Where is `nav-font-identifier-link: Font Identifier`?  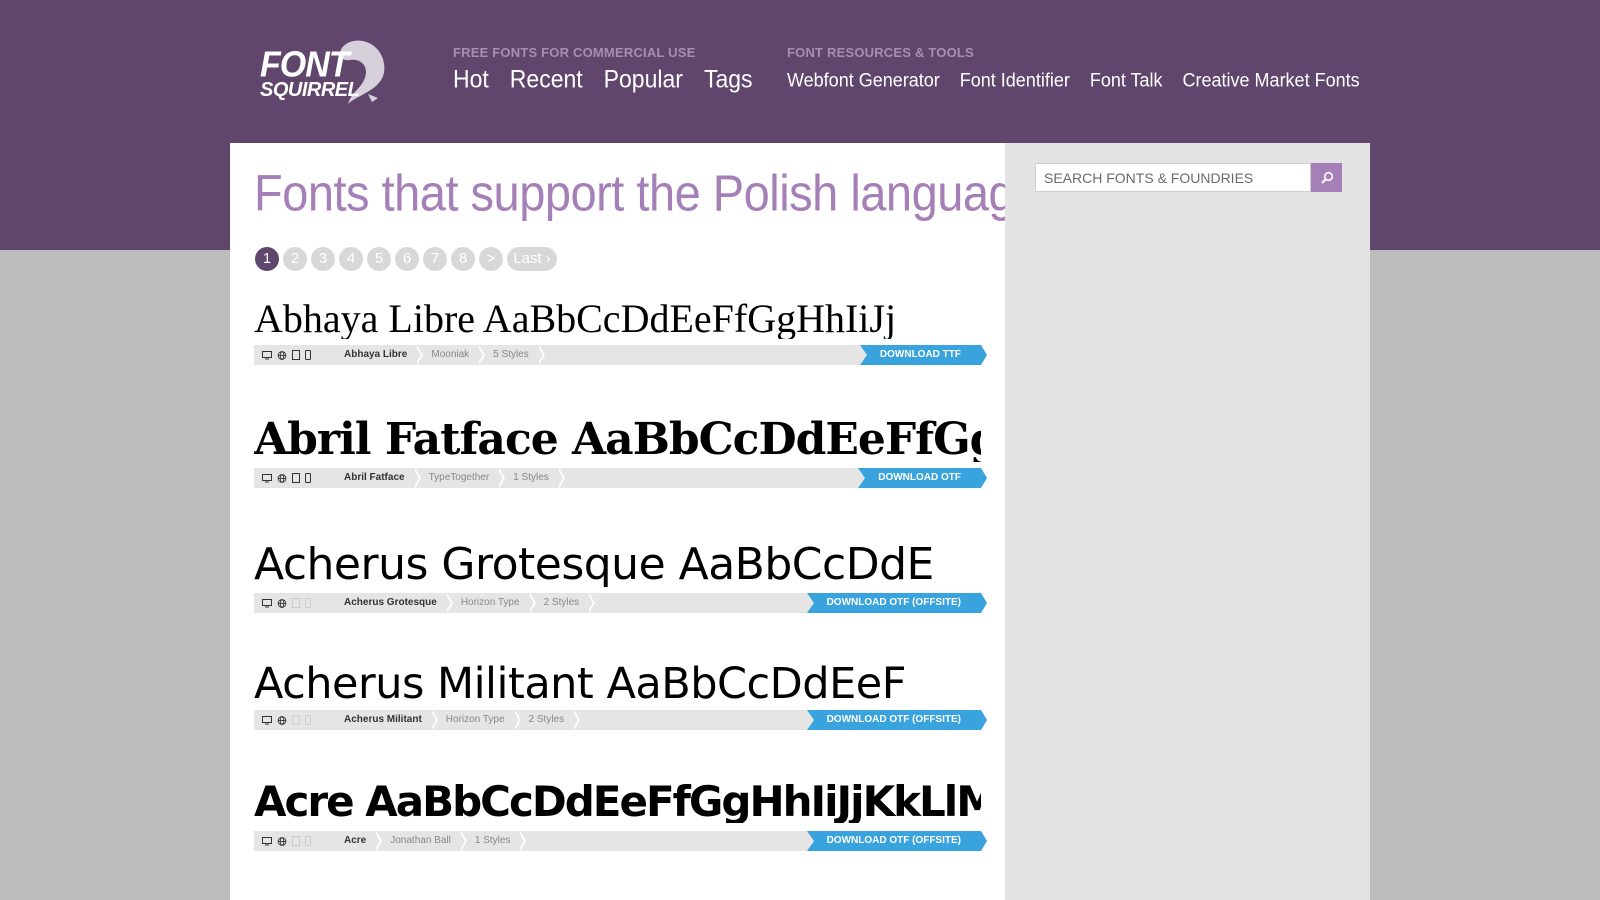 nav-font-identifier-link: Font Identifier is located at coordinates (1015, 80).